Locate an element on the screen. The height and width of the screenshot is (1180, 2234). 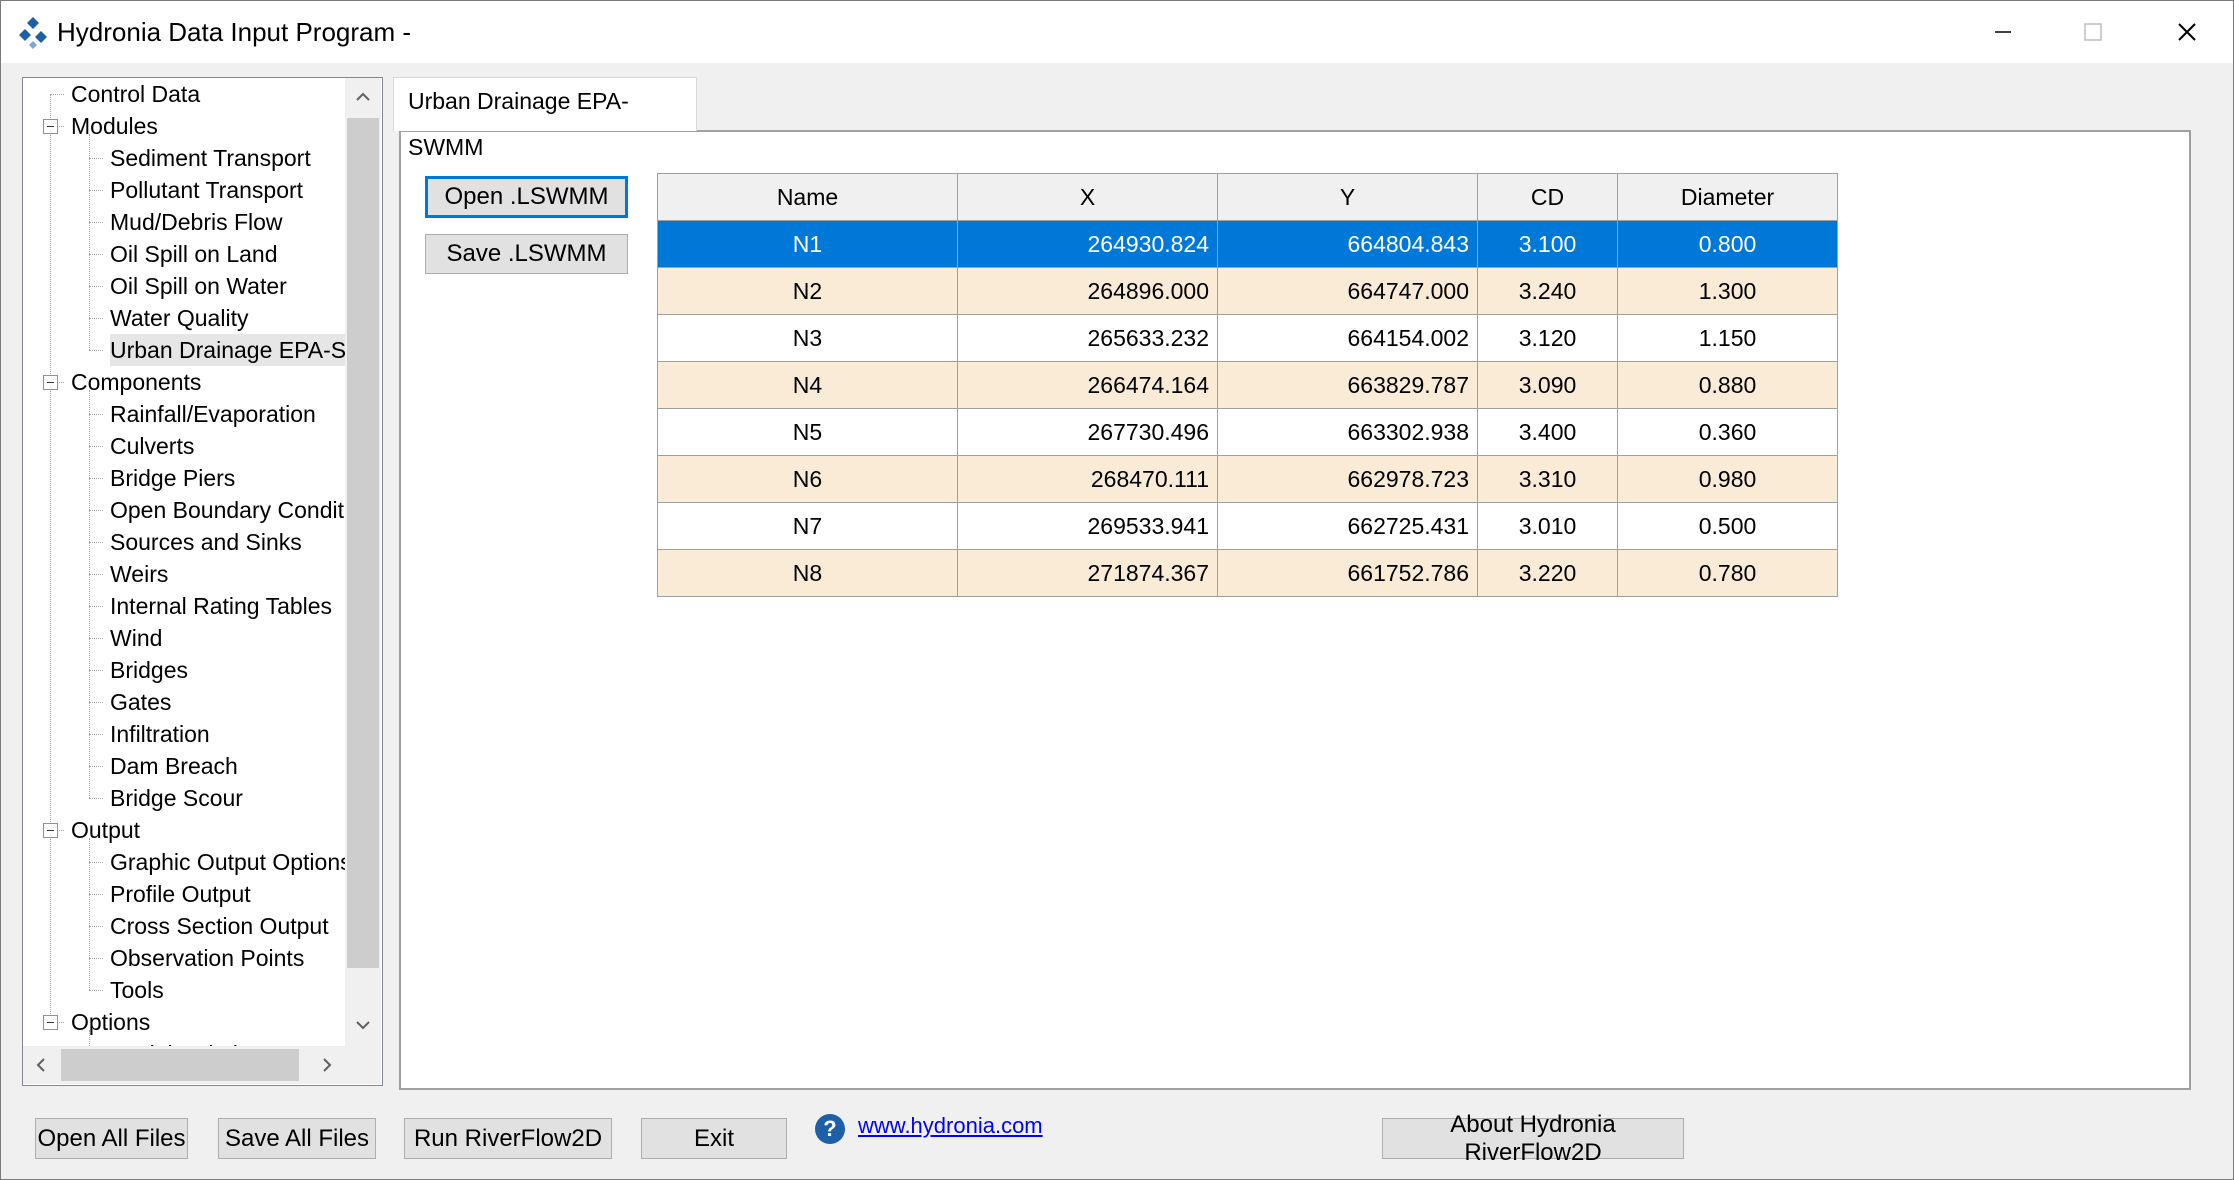
table-cell: 3.220 is located at coordinates (1547, 573).